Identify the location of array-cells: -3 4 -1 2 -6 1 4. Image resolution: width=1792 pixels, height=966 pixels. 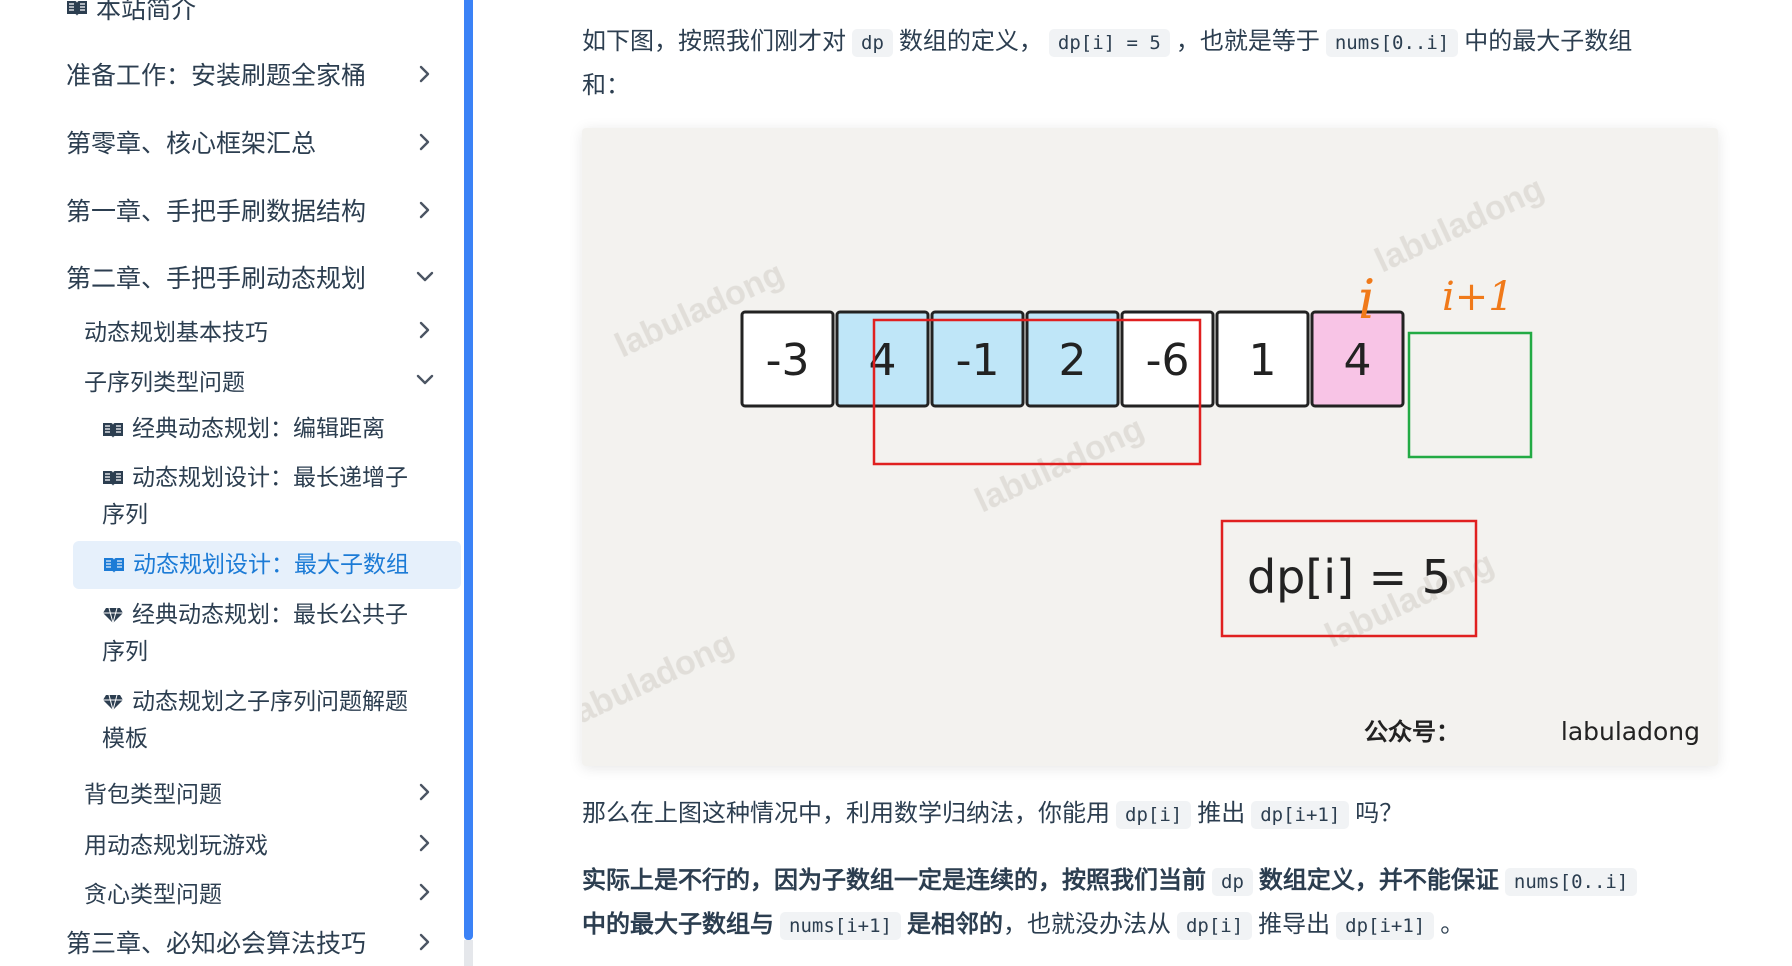
(1072, 359).